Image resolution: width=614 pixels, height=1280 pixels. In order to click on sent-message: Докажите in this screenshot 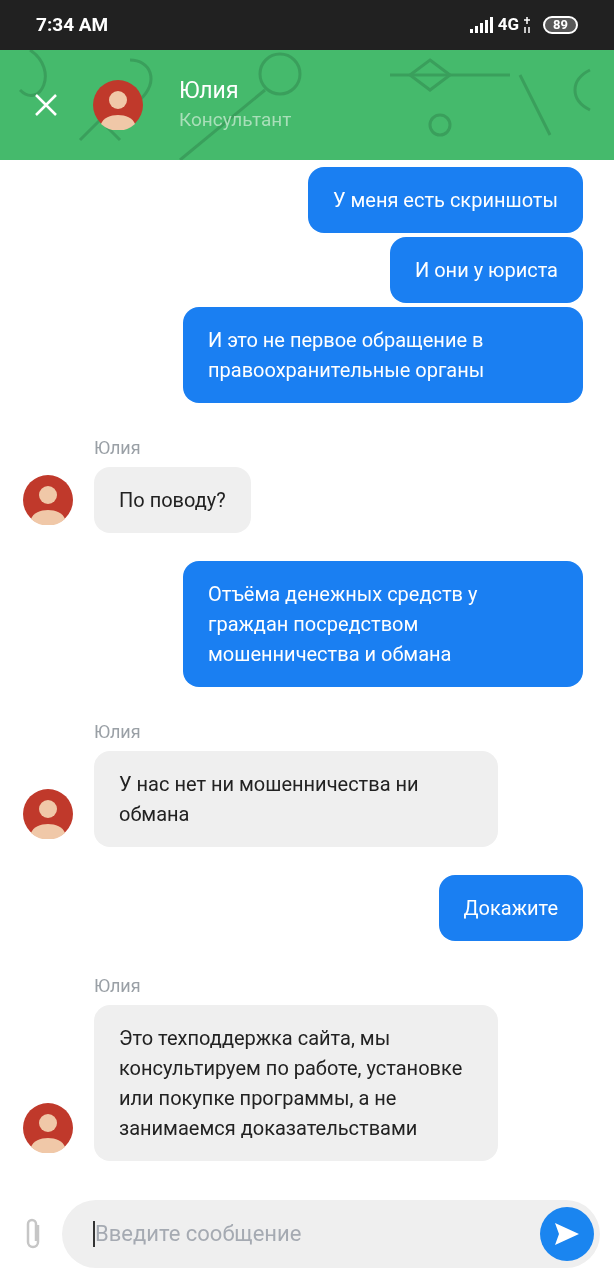, I will do `click(510, 908)`.